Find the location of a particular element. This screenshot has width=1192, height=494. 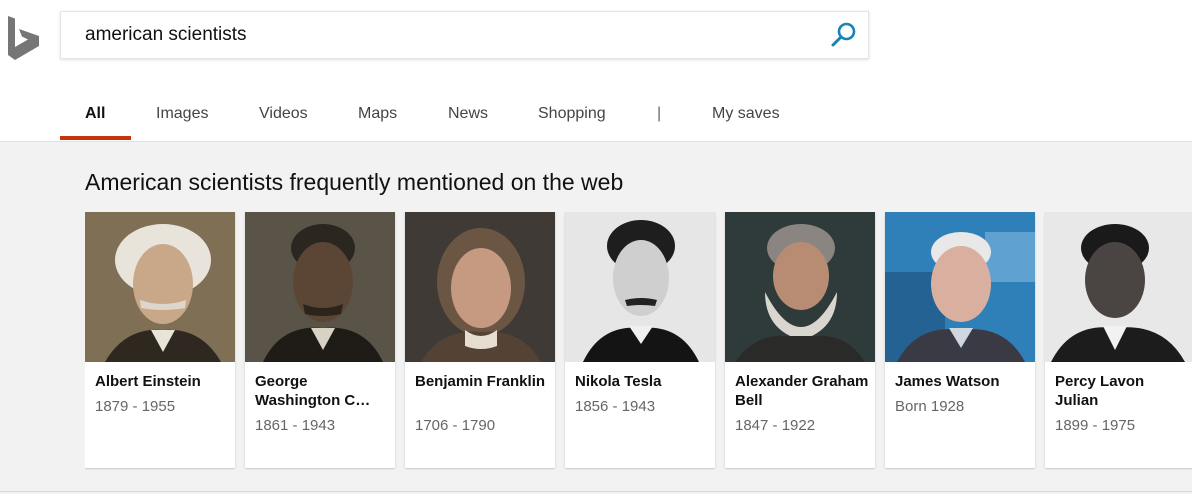

search-box is located at coordinates (464, 35).